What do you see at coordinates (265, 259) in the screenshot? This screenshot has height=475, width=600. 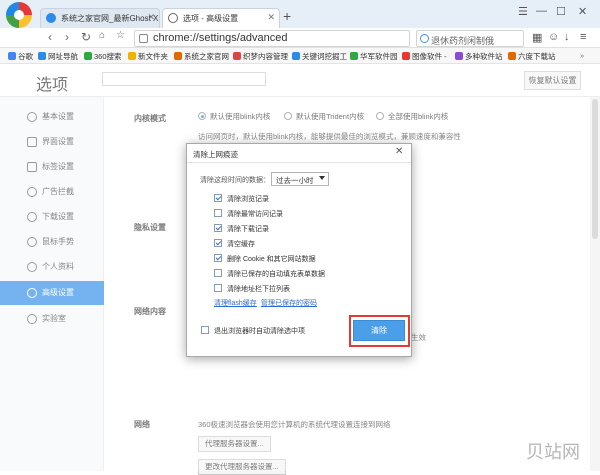 I see `option-cookies: 删除 Cookie 和其它网站数据` at bounding box center [265, 259].